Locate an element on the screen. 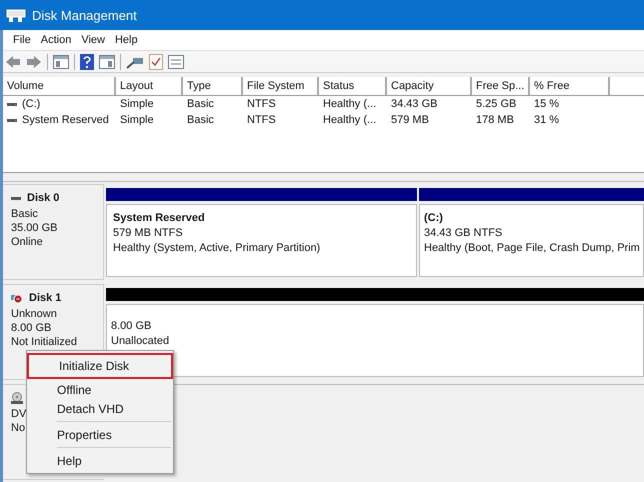 Image resolution: width=644 pixels, height=482 pixels. menu-item: Initialize Disk is located at coordinates (100, 366).